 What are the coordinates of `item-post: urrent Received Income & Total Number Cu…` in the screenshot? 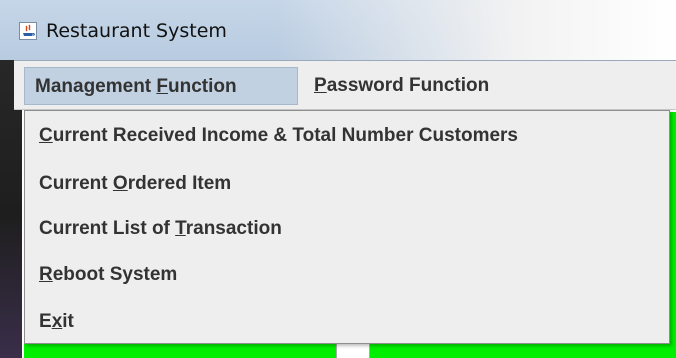 It's located at (285, 135).